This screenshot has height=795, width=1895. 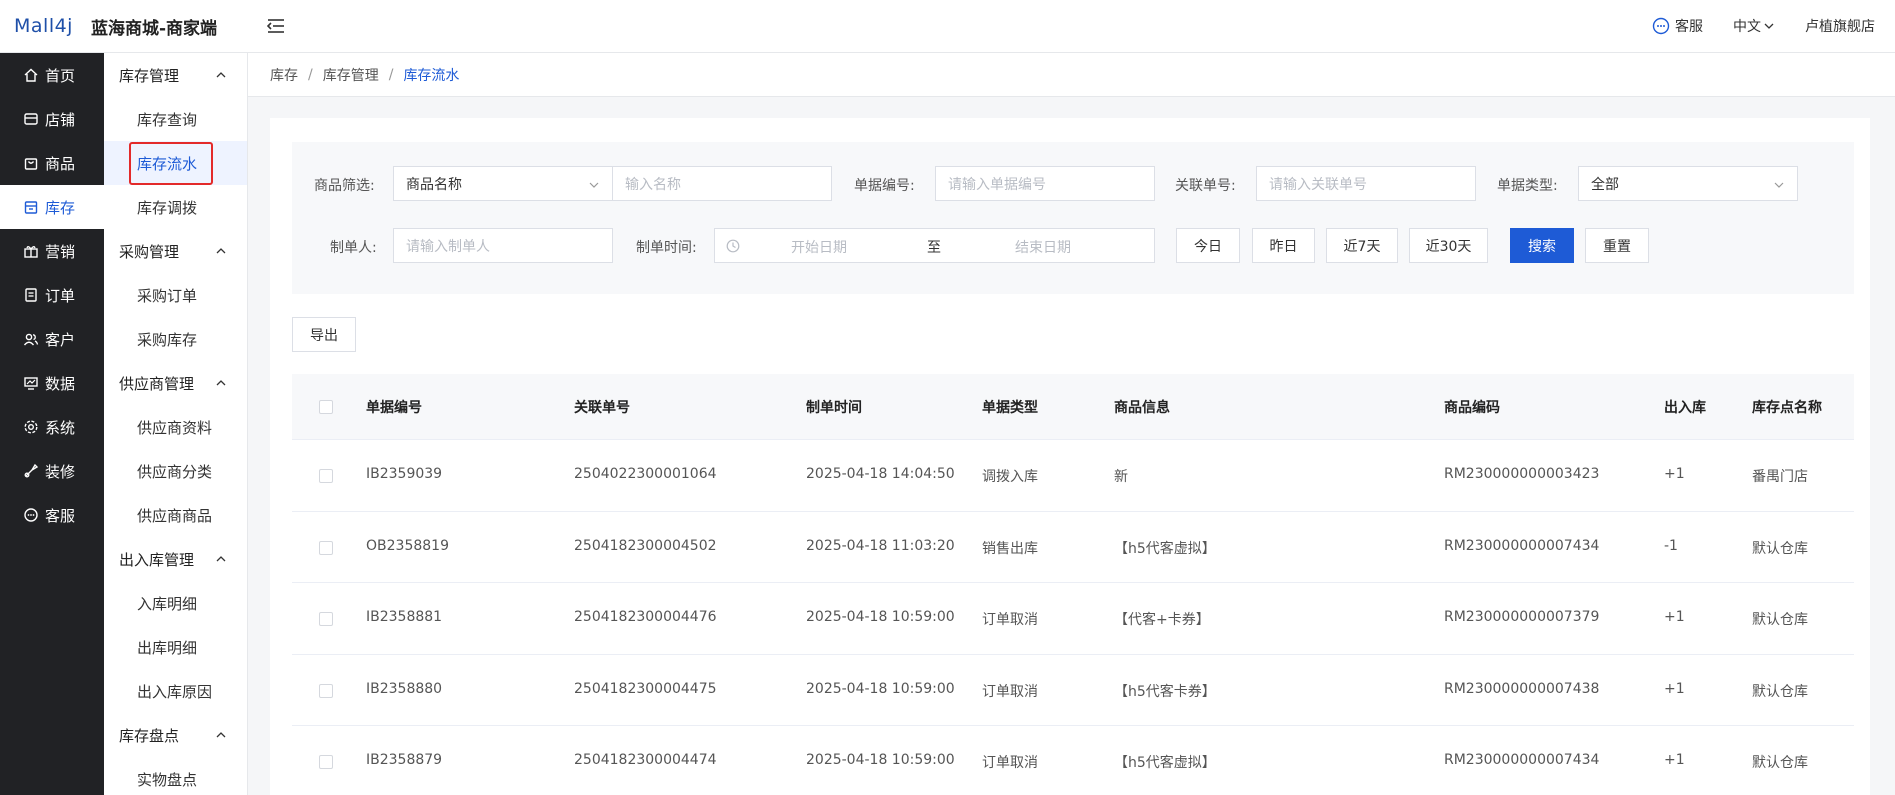 What do you see at coordinates (1162, 620) in the screenshot?
I see `cell-product-info: 【代客+卡券】` at bounding box center [1162, 620].